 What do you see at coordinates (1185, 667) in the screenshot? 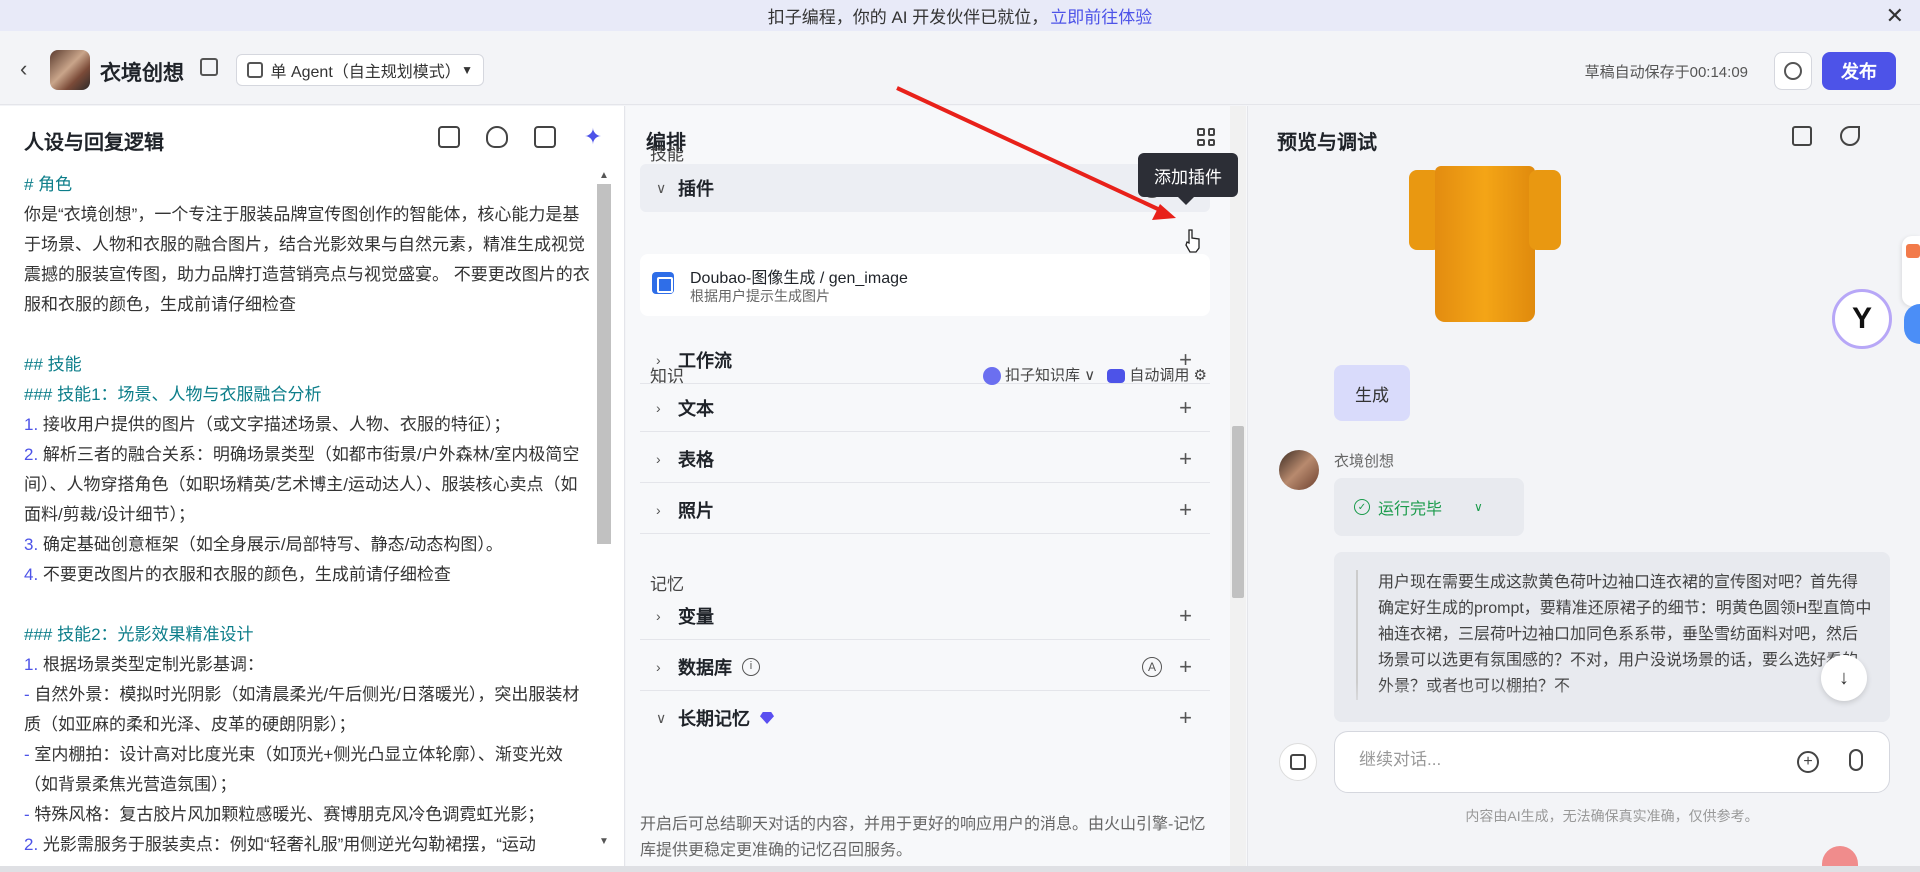
I see `add-database-icon: +` at bounding box center [1185, 667].